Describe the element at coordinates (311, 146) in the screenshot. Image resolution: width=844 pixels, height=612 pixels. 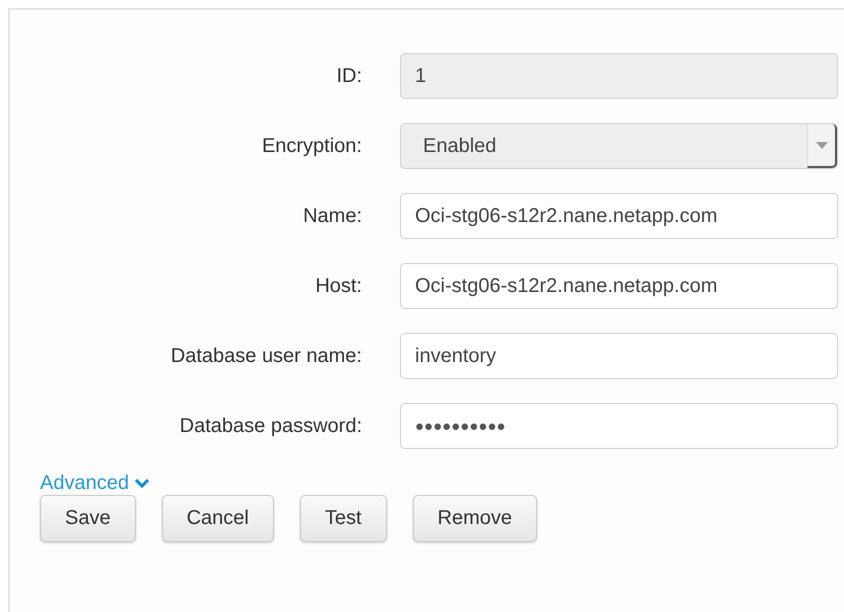
I see `field-label: Encryption:` at that location.